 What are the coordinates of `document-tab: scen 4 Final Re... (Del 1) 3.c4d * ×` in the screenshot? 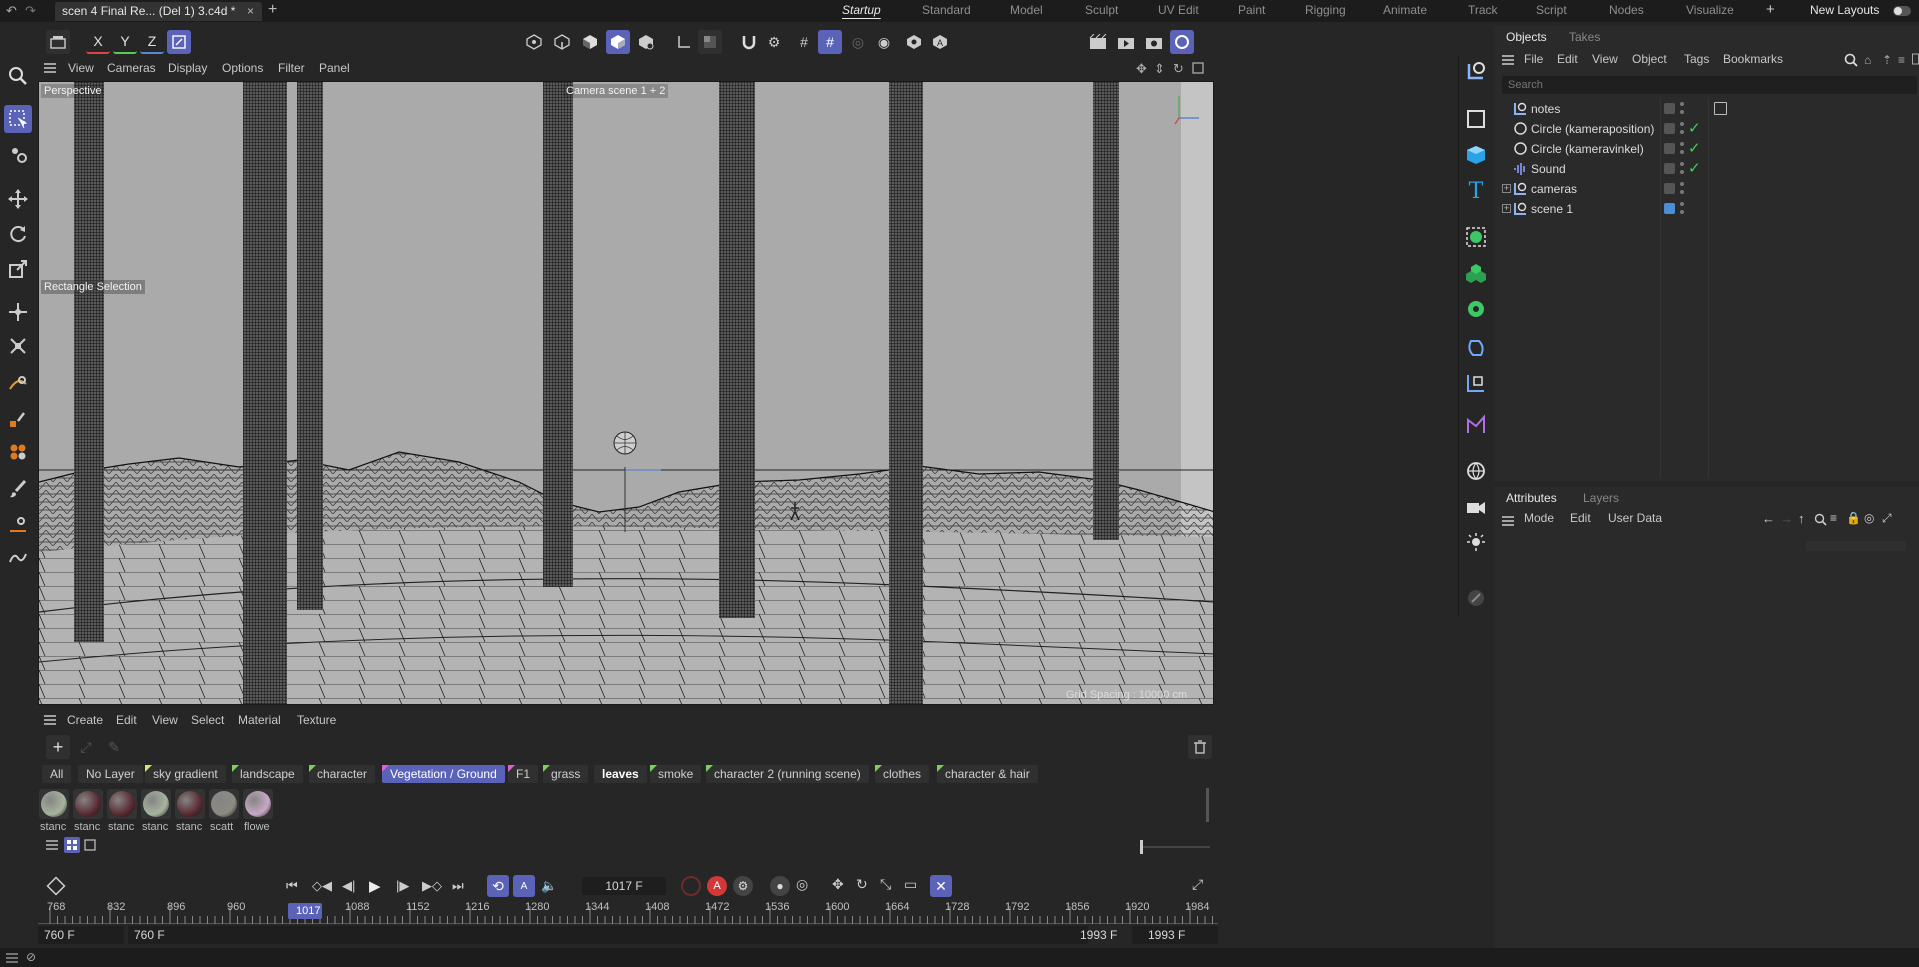 It's located at (158, 11).